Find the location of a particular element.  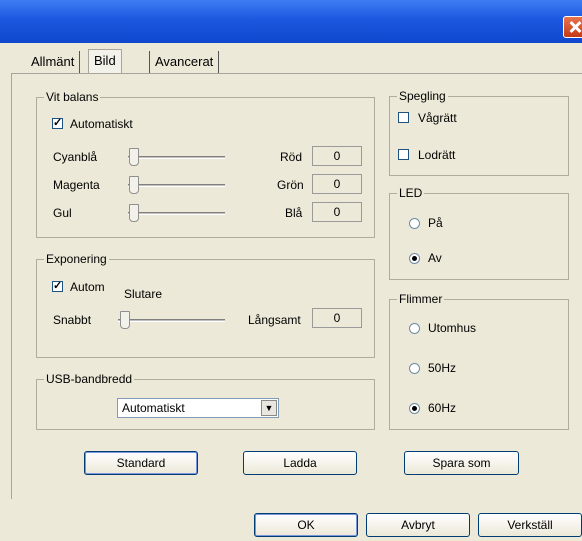

save-as-button: Spara som is located at coordinates (461, 463).